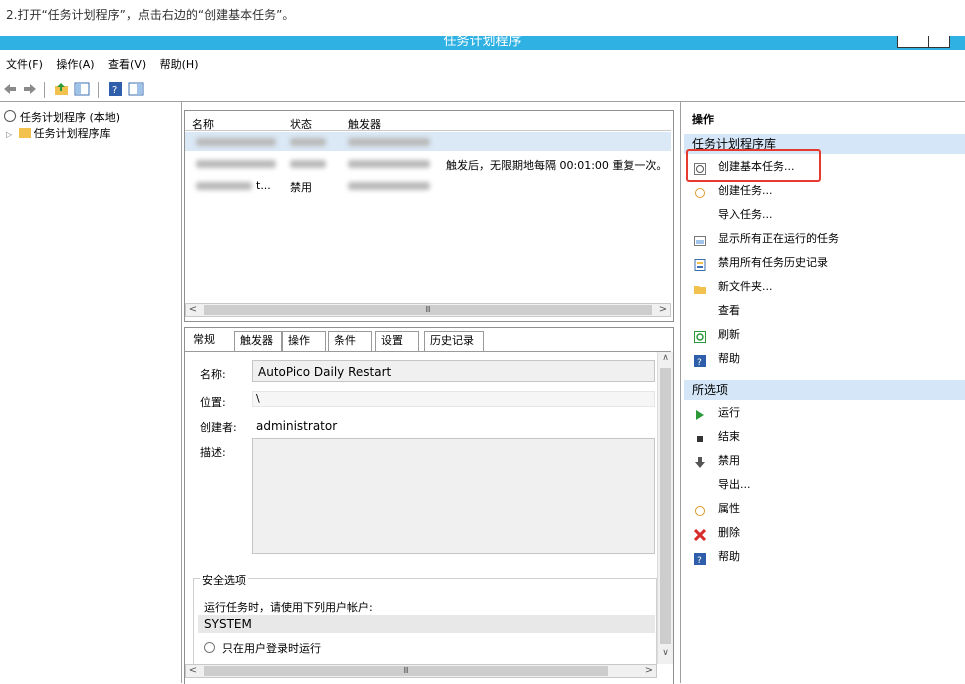 This screenshot has height=684, width=965. What do you see at coordinates (753, 165) in the screenshot?
I see `highlight-box` at bounding box center [753, 165].